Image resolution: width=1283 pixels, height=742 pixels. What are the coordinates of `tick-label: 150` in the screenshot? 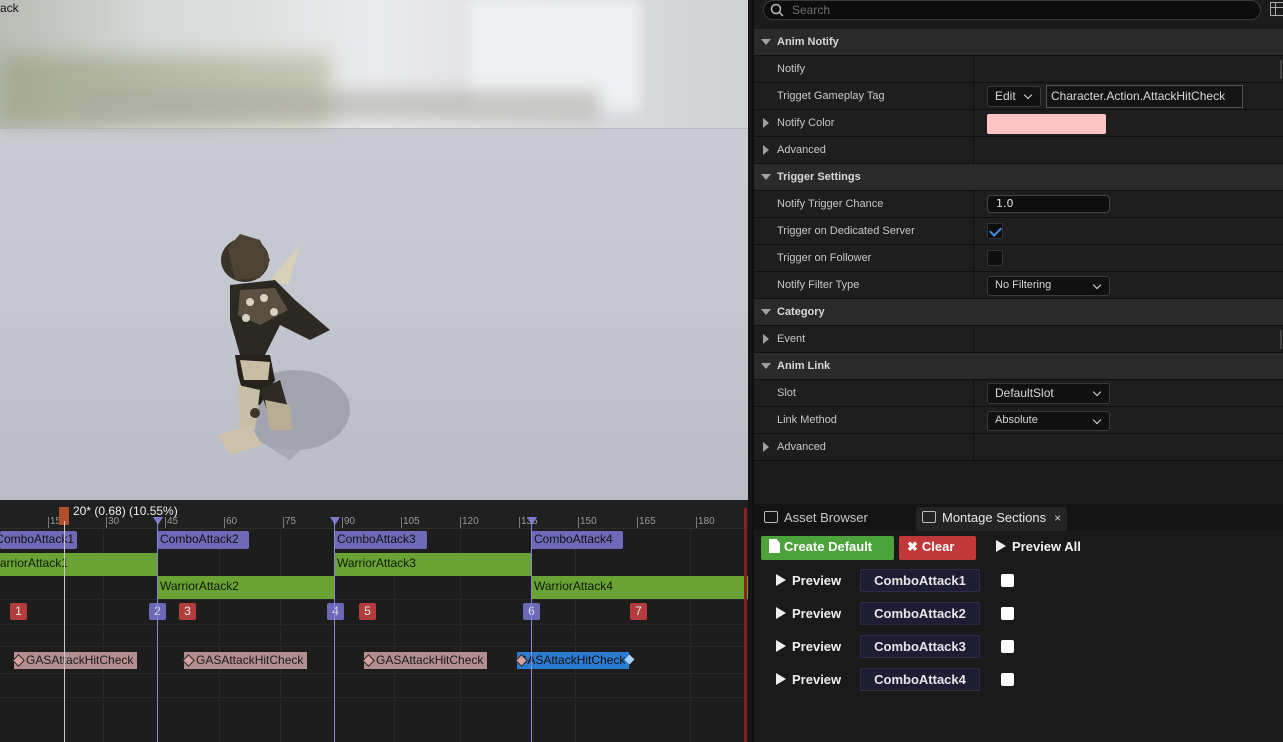 It's located at (588, 521).